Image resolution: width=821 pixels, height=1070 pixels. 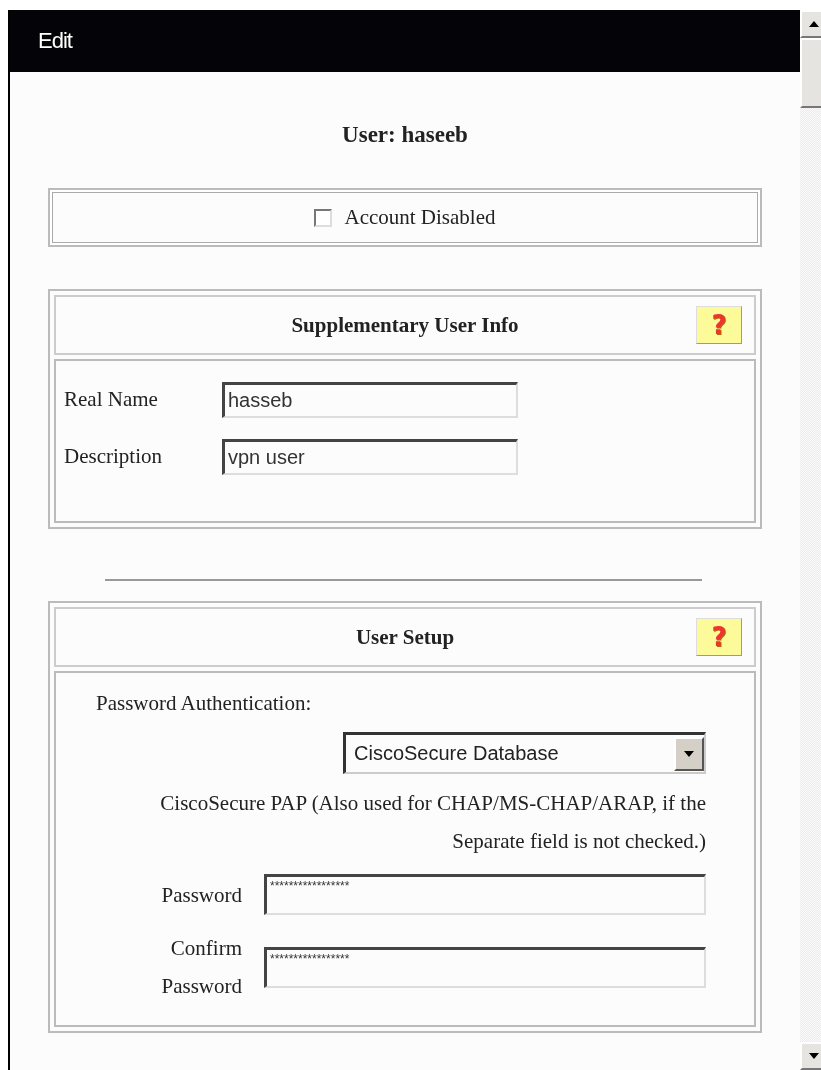 I want to click on checkbox-label: Account Disabled, so click(x=420, y=217).